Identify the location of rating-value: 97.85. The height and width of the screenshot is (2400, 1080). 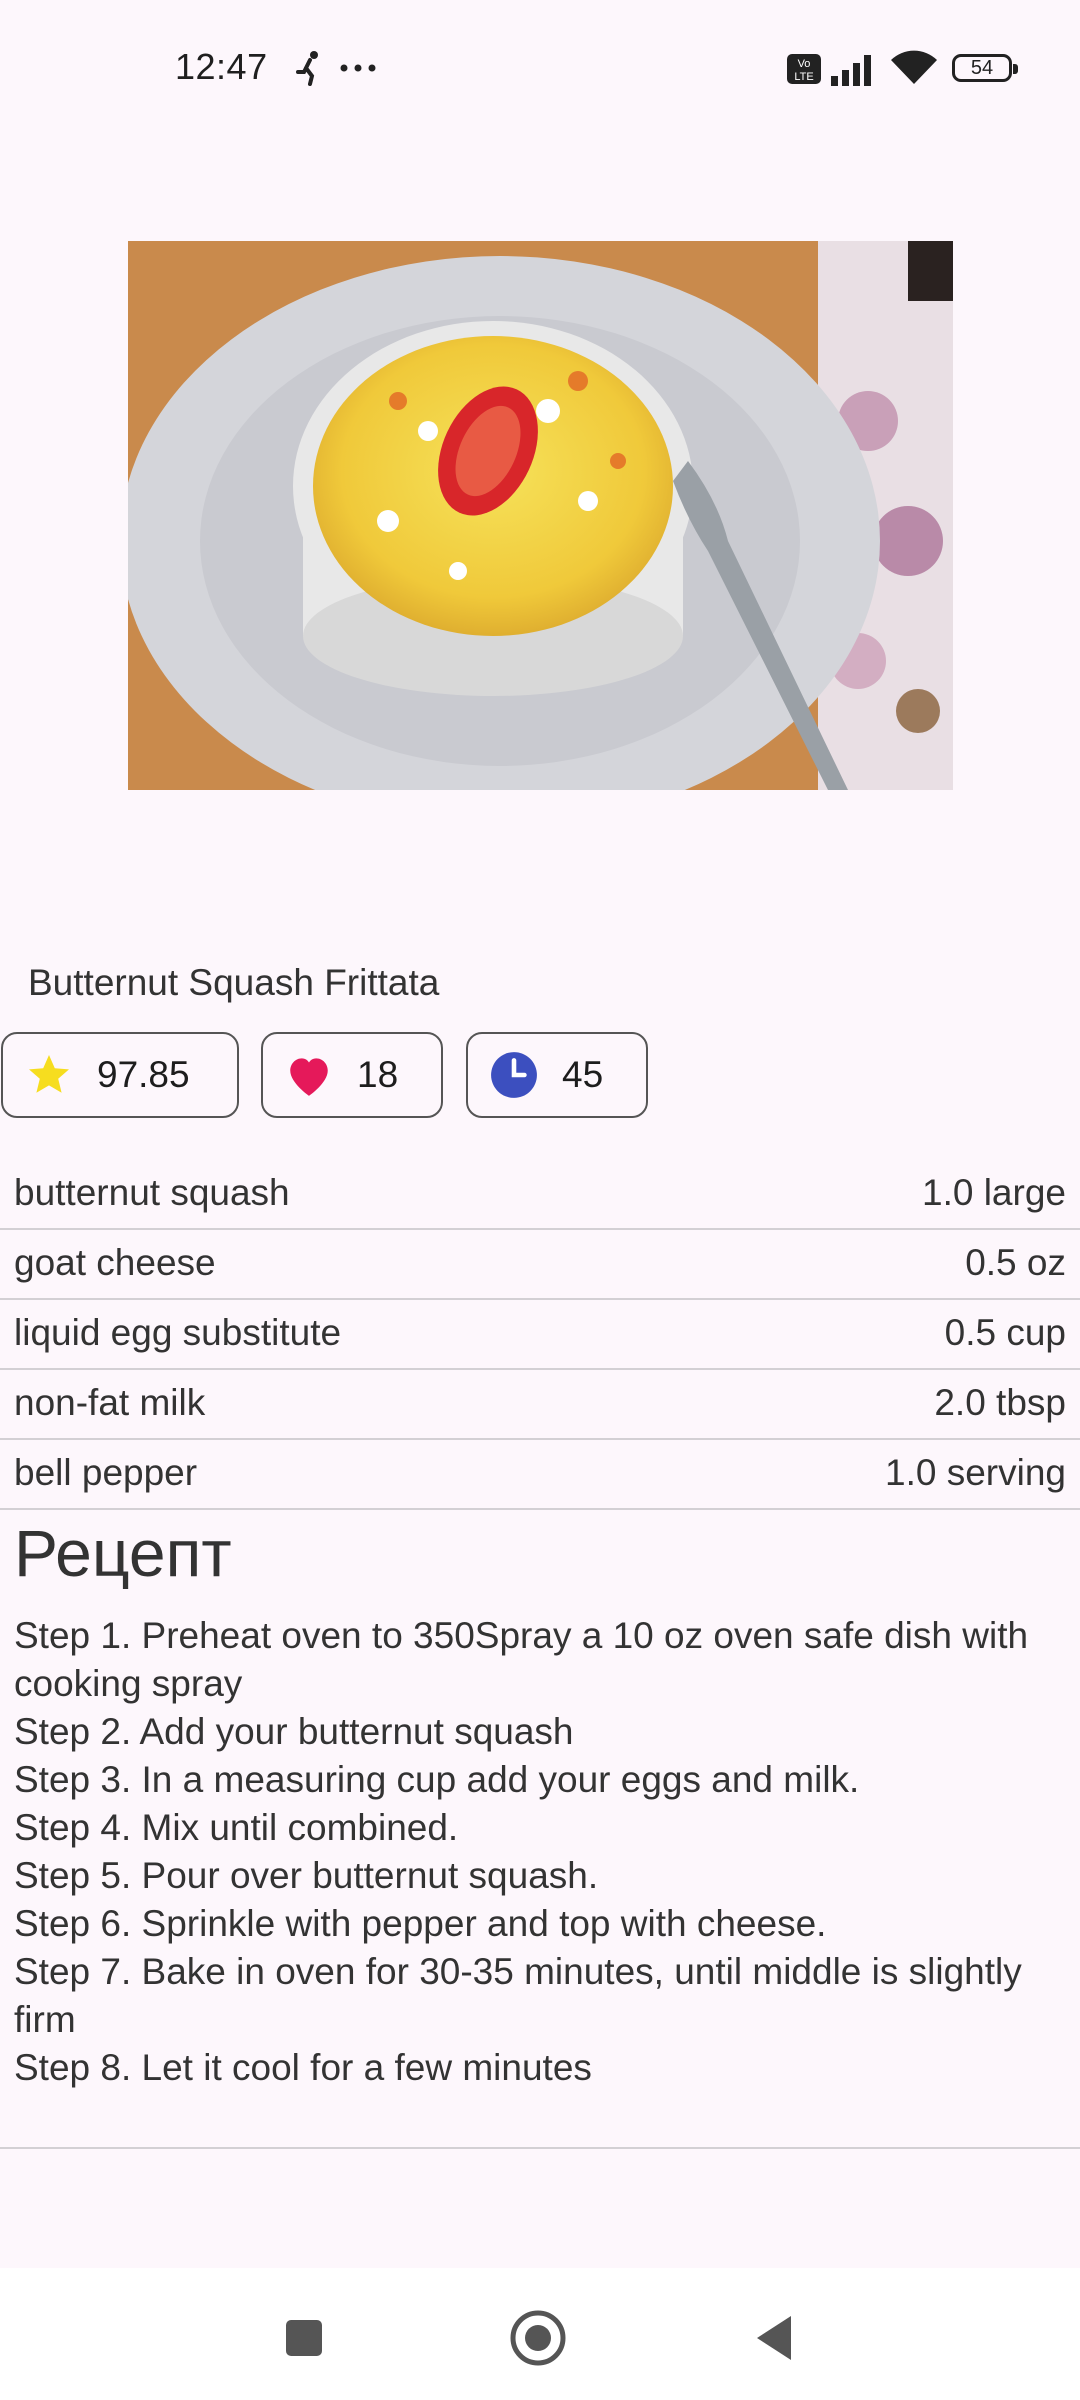
(143, 1074).